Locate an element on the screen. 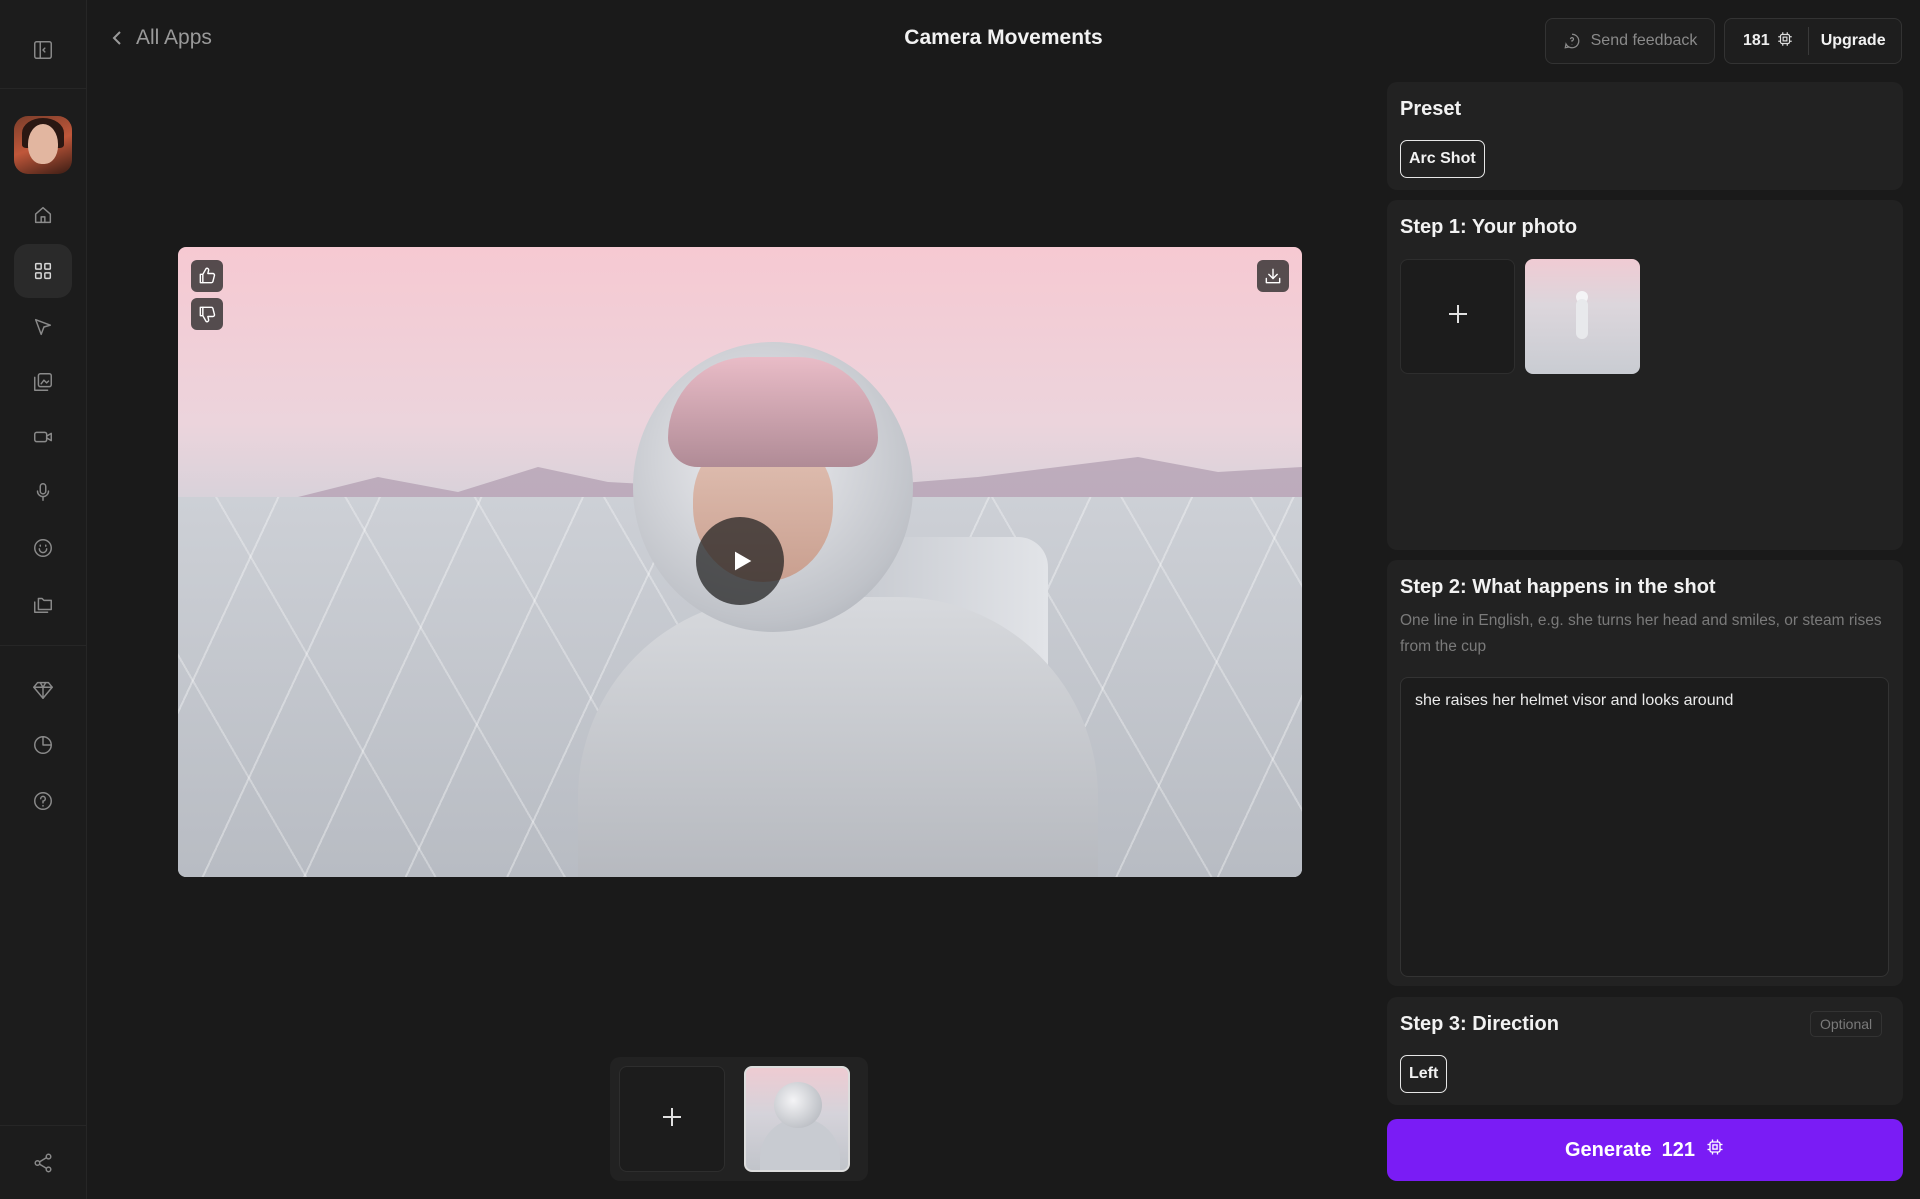  microphone-icon is located at coordinates (43, 492).